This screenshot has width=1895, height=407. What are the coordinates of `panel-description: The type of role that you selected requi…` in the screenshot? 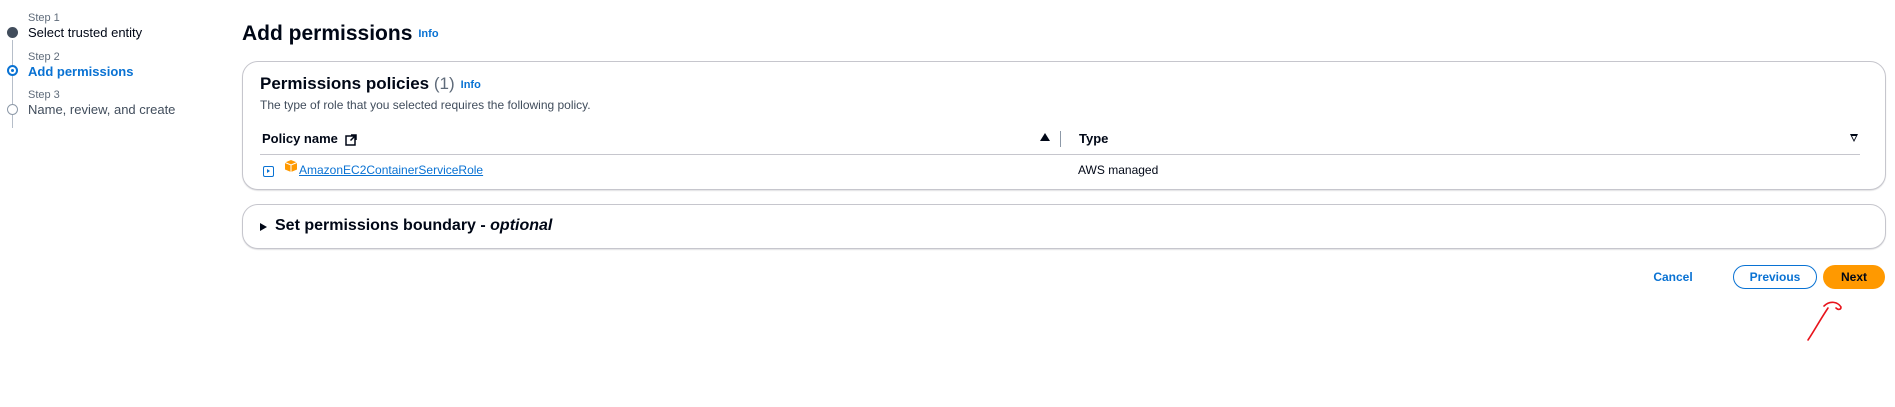 It's located at (425, 105).